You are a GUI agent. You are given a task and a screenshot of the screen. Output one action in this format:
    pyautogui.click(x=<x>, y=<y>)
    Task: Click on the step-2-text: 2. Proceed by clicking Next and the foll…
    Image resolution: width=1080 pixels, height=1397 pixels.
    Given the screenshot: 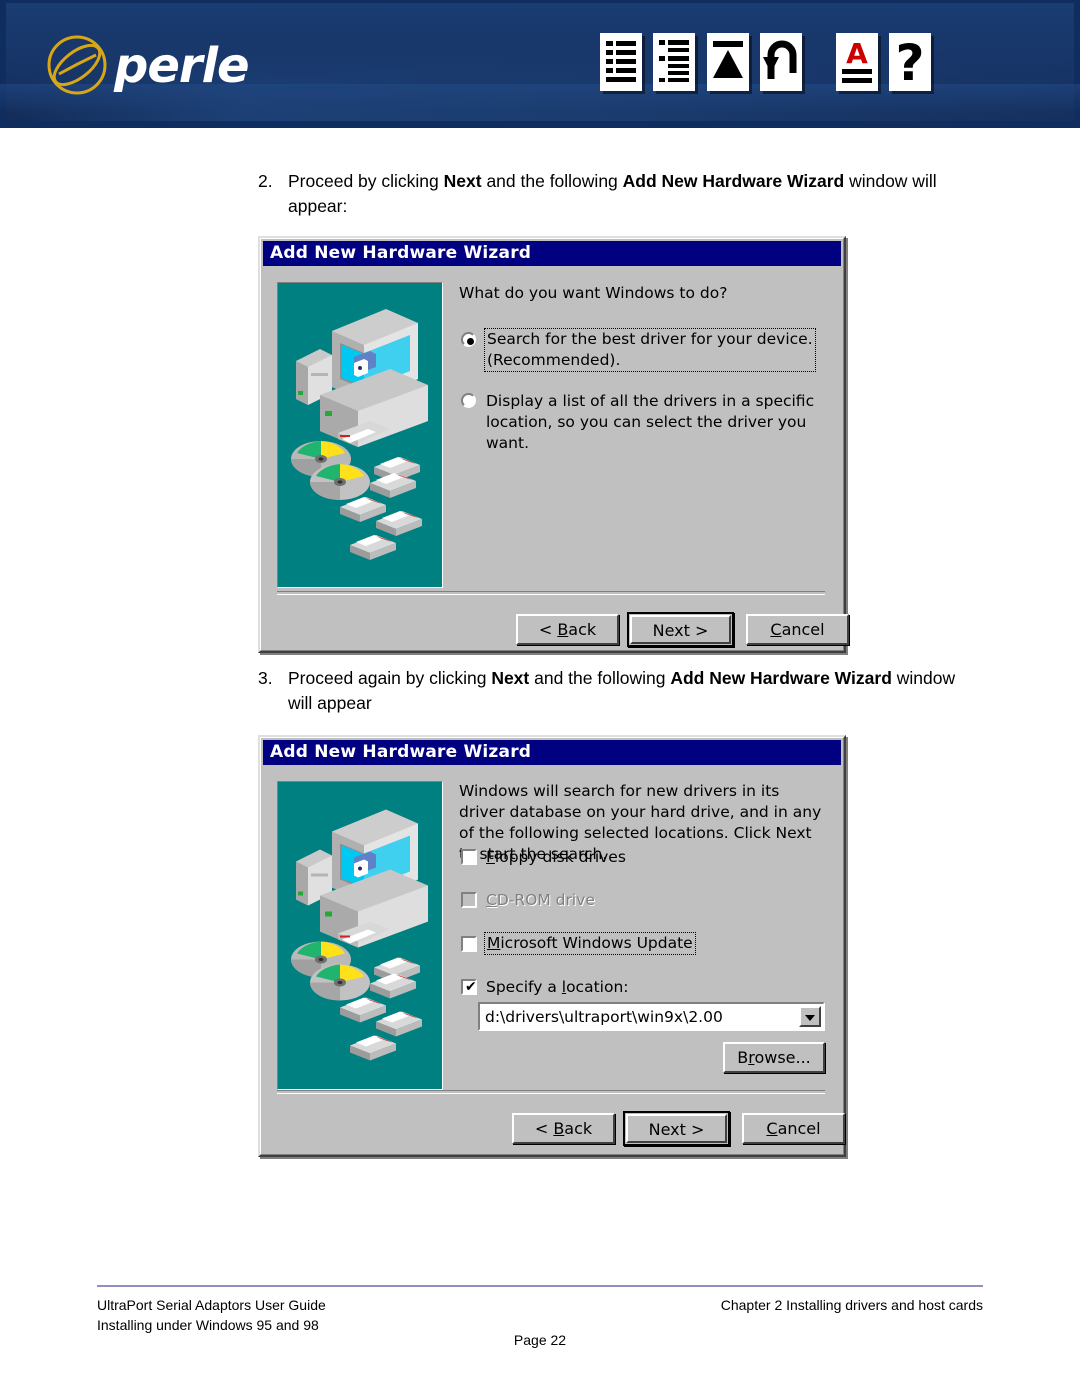 What is the action you would take?
    pyautogui.click(x=618, y=194)
    